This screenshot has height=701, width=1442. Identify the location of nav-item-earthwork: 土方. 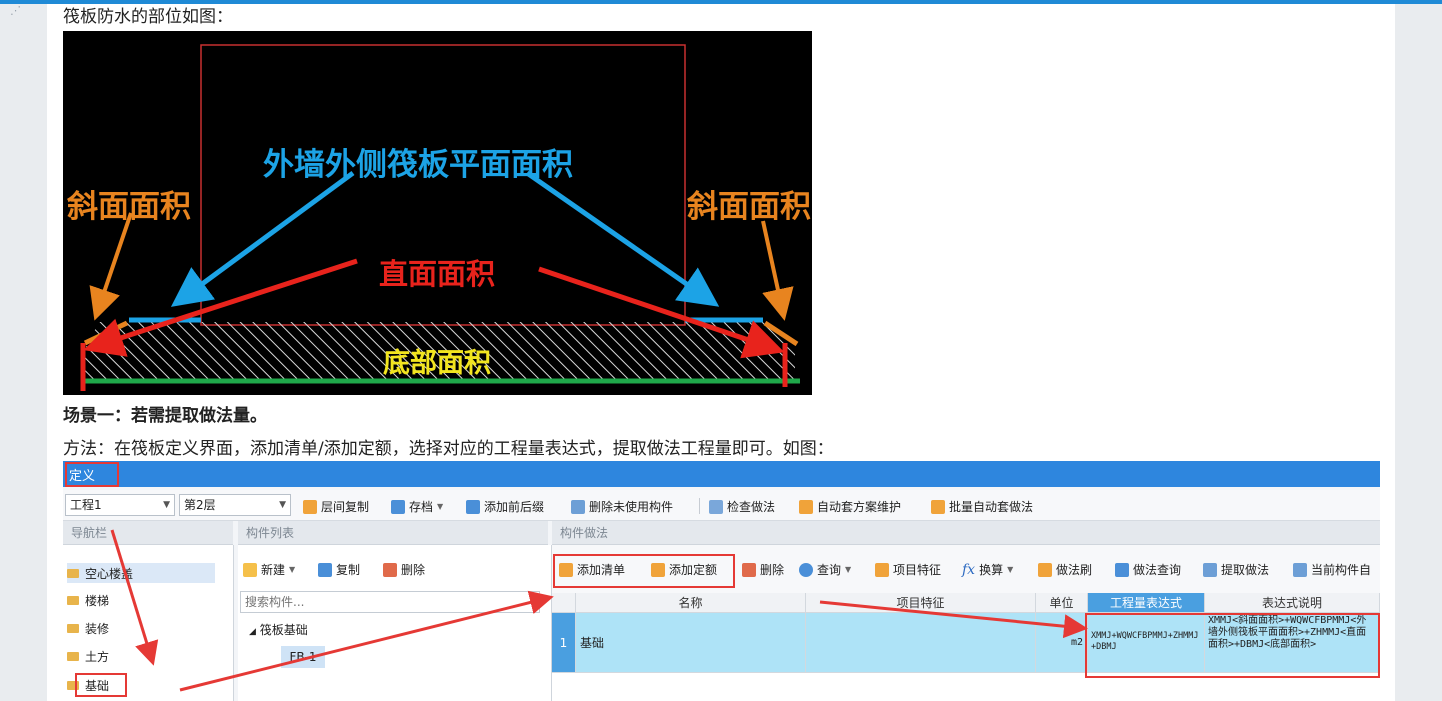
(88, 656).